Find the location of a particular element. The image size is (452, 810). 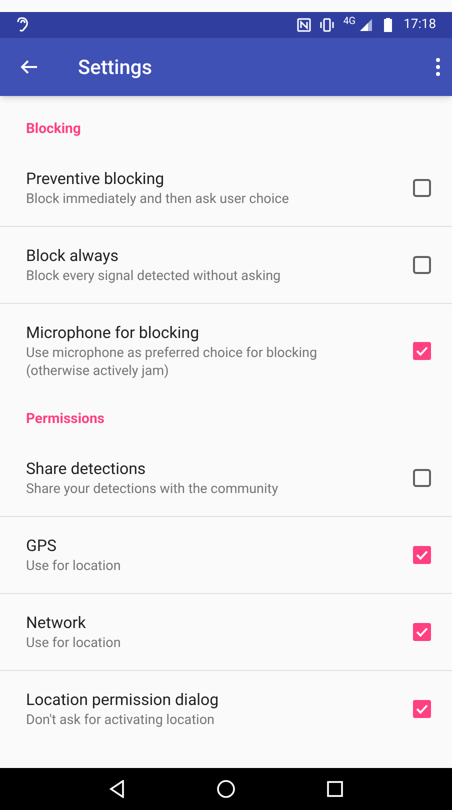

item-title: Block always is located at coordinates (73, 256).